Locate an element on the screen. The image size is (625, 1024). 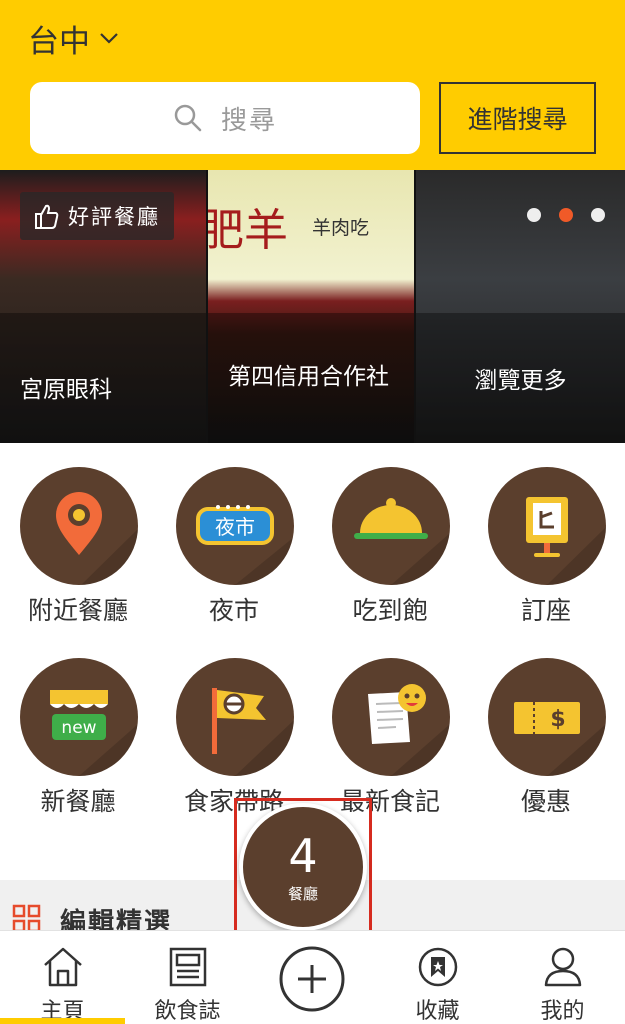
banner-panel-2: 肥羊 羊肉吃 第四信用合作社 is located at coordinates (311, 306).